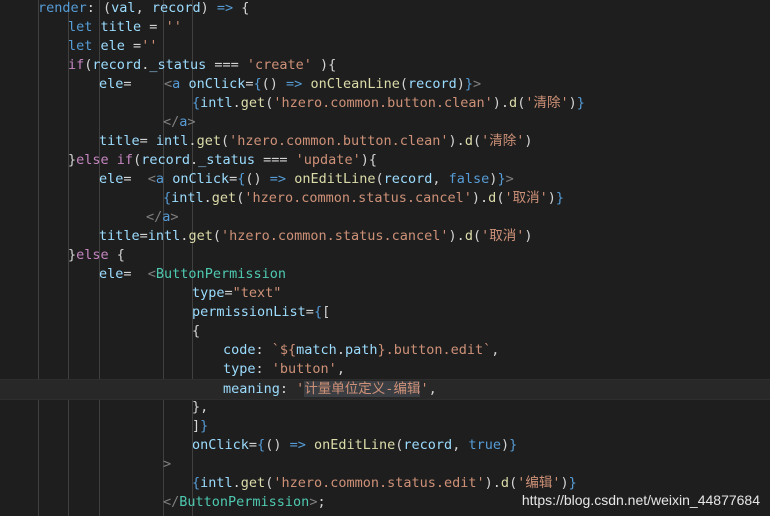 This screenshot has height=516, width=770. Describe the element at coordinates (385, 46) in the screenshot. I see `code-line: let ele =''` at that location.